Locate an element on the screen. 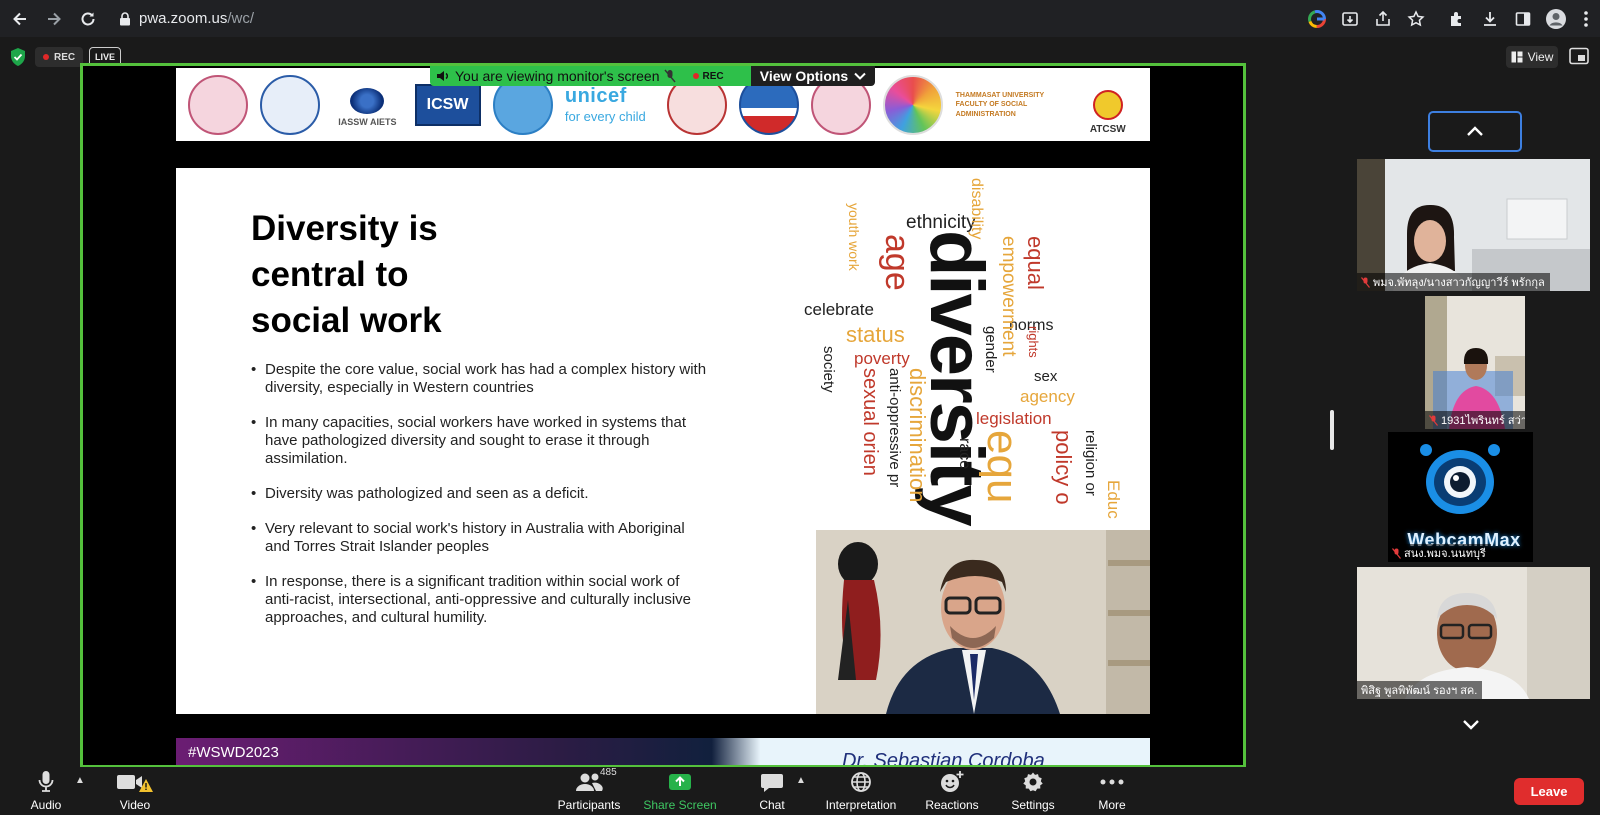  forward-button is located at coordinates (54, 18).